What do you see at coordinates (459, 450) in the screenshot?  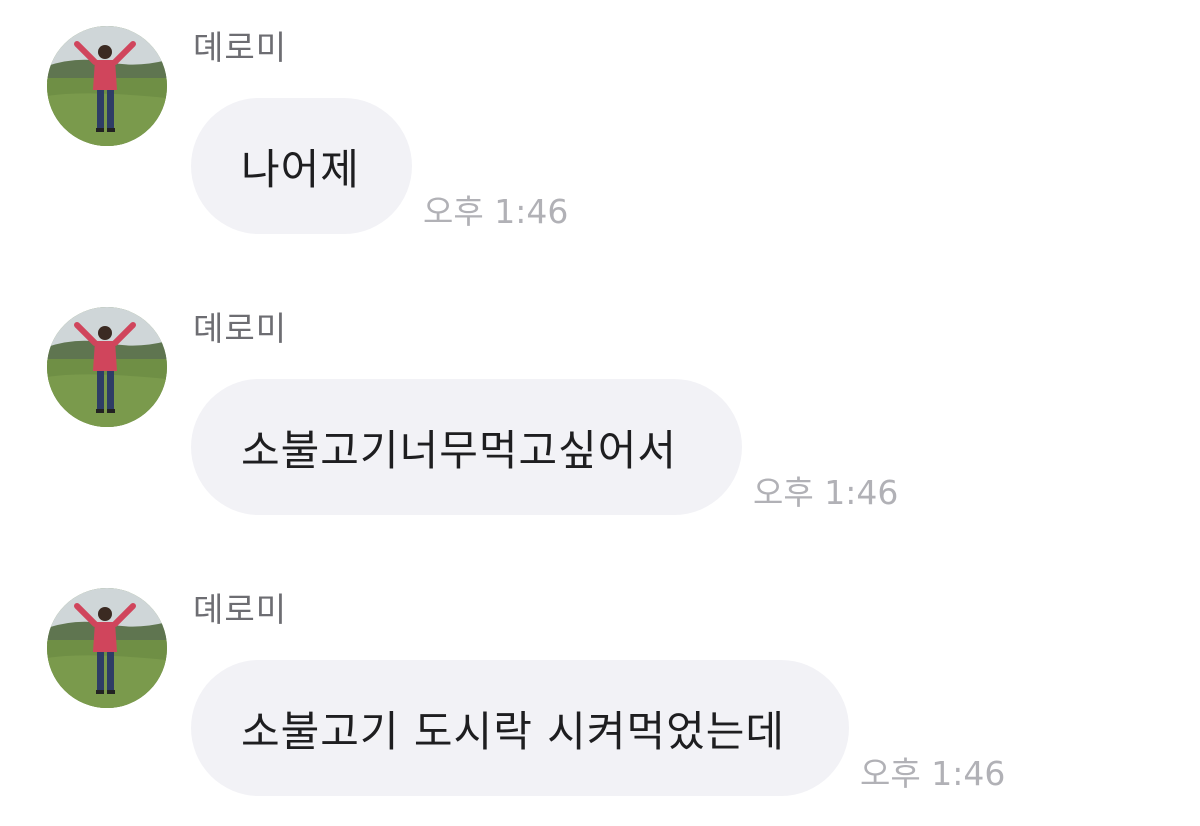 I see `message-text: 소불고기너무먹고싶어서` at bounding box center [459, 450].